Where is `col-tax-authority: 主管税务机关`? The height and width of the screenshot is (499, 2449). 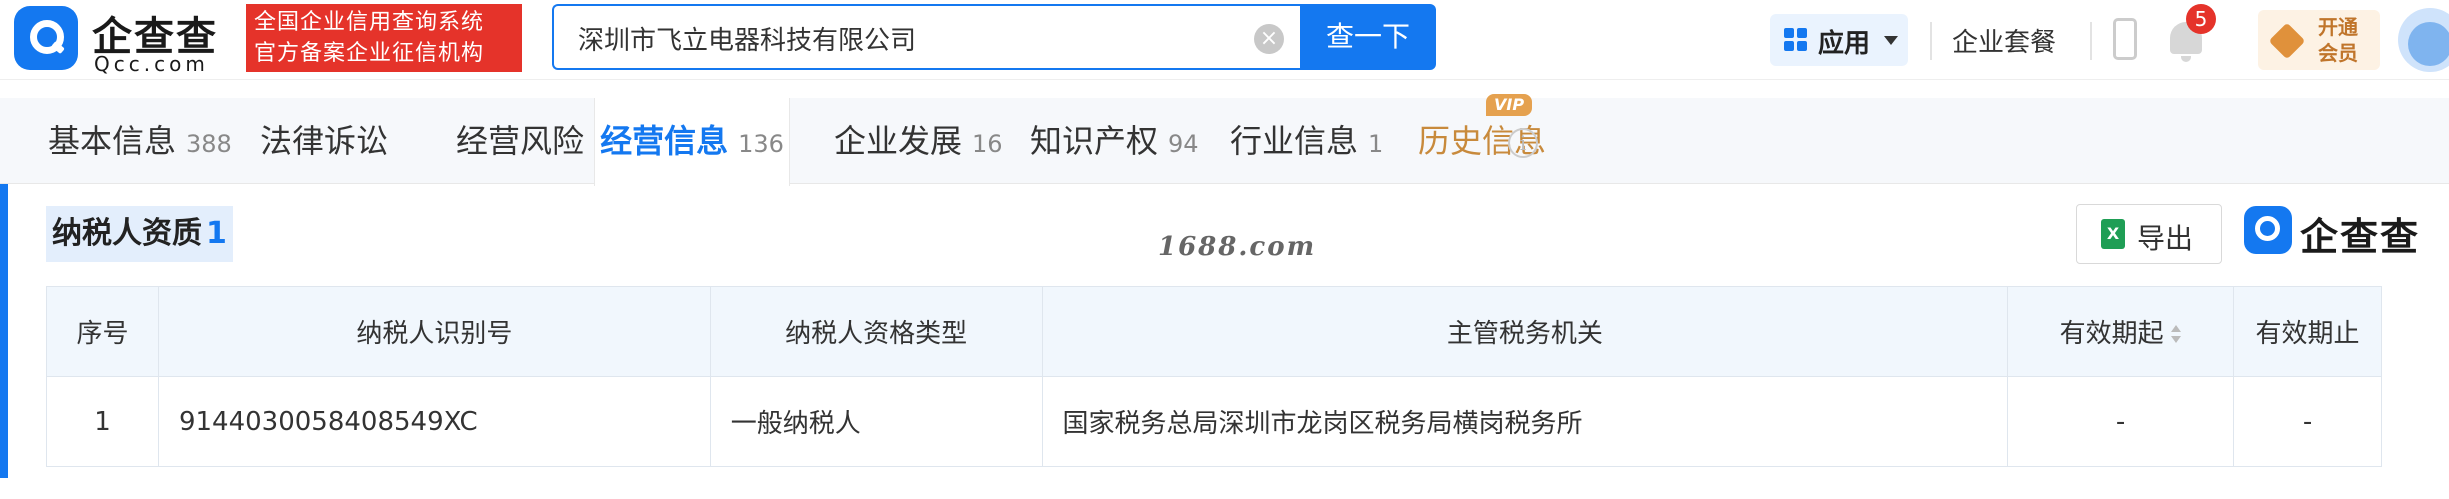
col-tax-authority: 主管税务机关 is located at coordinates (1525, 331).